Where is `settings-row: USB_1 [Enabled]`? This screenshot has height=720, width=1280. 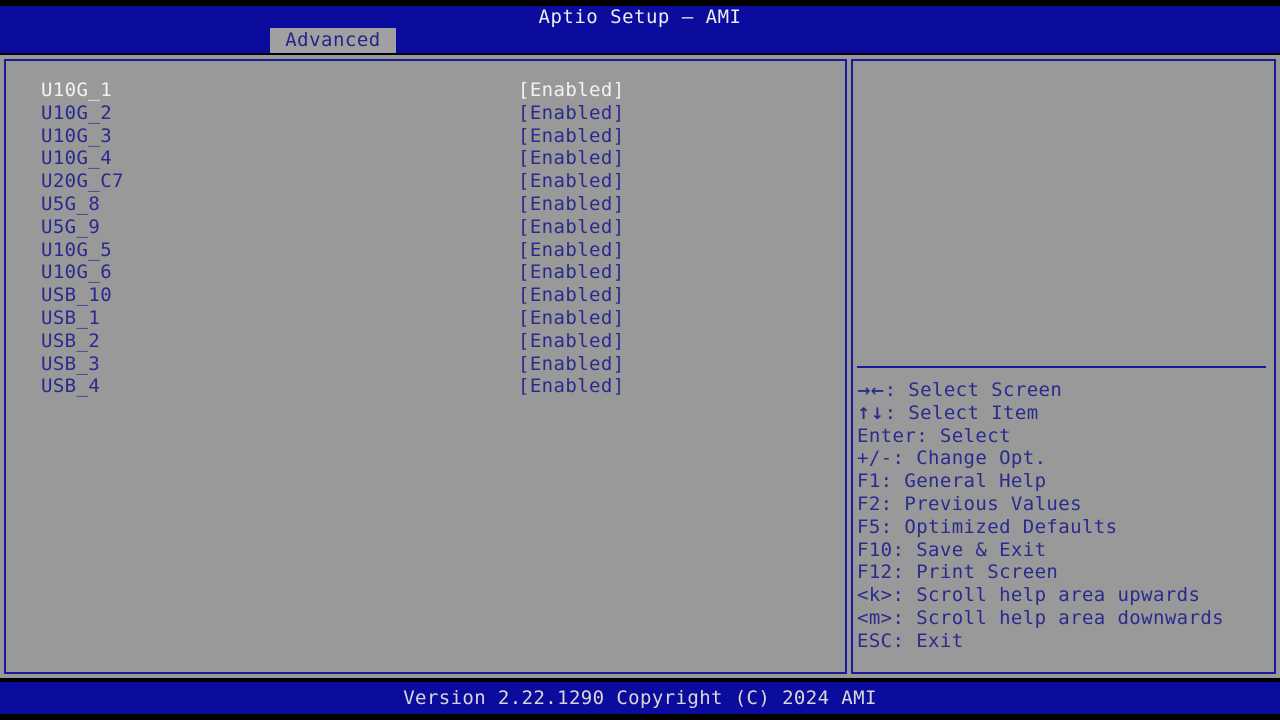 settings-row: USB_1 [Enabled] is located at coordinates (431, 318).